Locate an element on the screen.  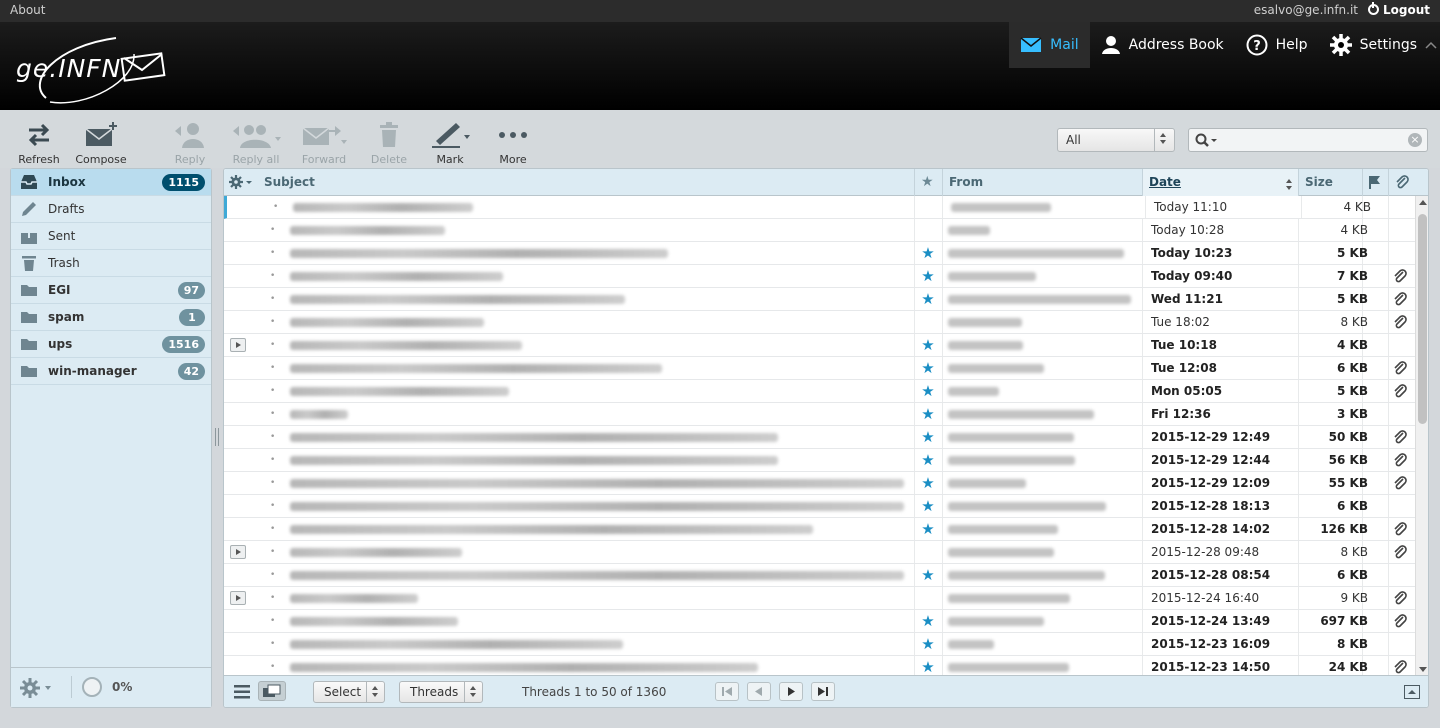
next-page-button is located at coordinates (791, 691).